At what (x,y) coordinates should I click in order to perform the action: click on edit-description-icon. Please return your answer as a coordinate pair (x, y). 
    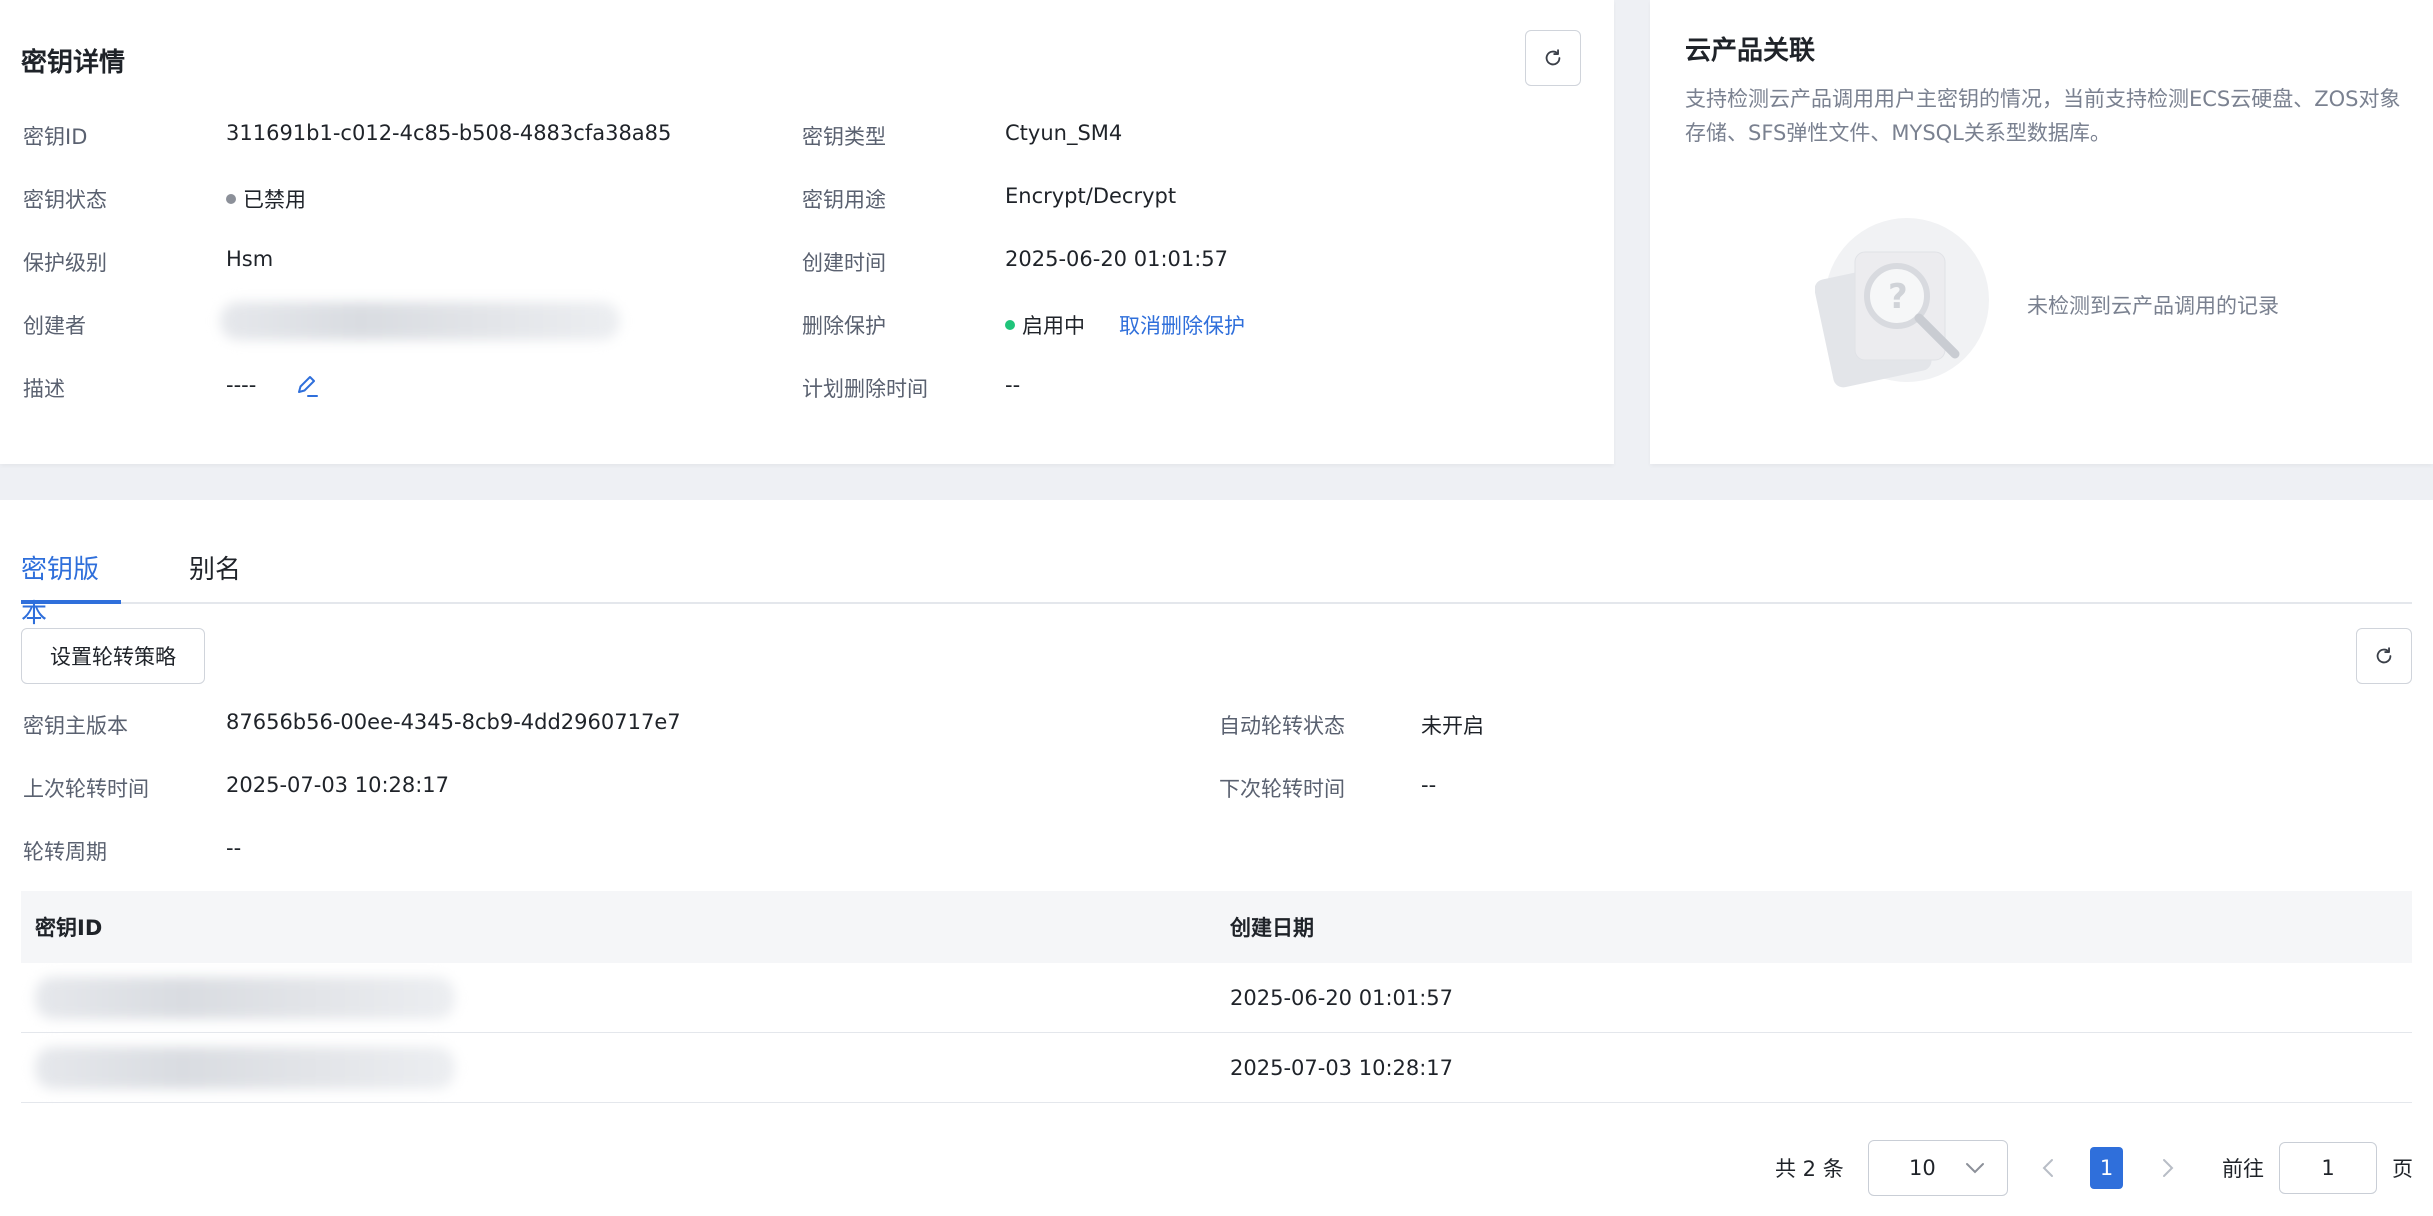
    Looking at the image, I should click on (306, 386).